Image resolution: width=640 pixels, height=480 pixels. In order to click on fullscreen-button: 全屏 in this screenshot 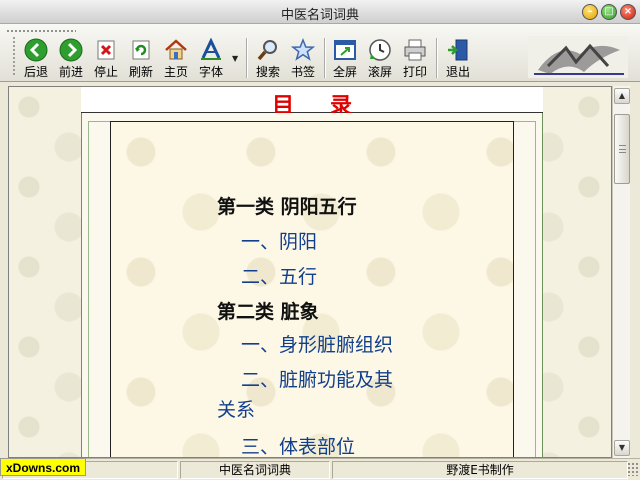, I will do `click(345, 59)`.